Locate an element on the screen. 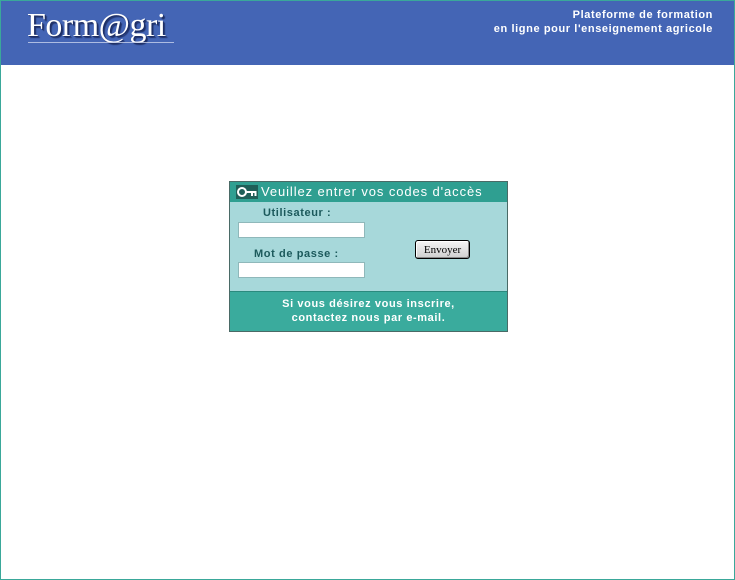 The image size is (735, 580). password-input is located at coordinates (301, 270).